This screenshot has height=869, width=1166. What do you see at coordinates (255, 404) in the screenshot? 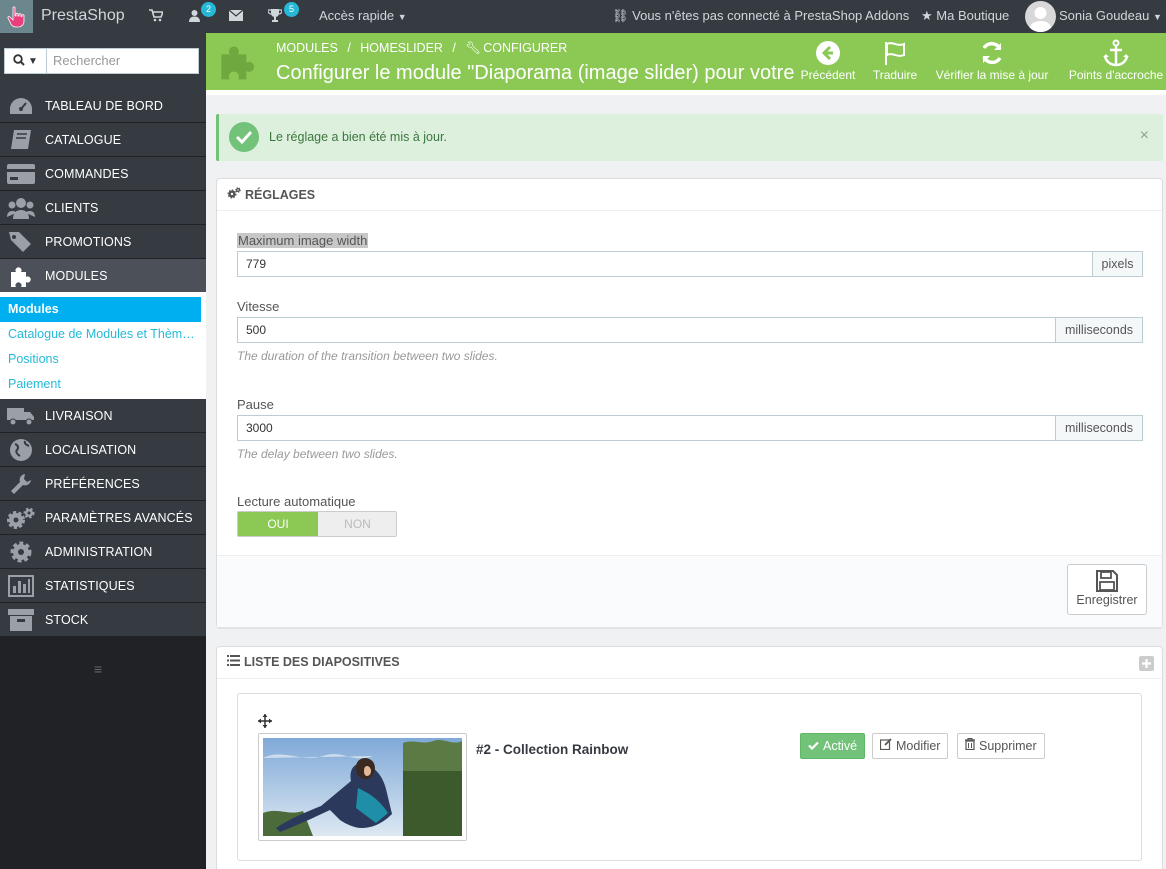
I see `pause-label: Pause` at bounding box center [255, 404].